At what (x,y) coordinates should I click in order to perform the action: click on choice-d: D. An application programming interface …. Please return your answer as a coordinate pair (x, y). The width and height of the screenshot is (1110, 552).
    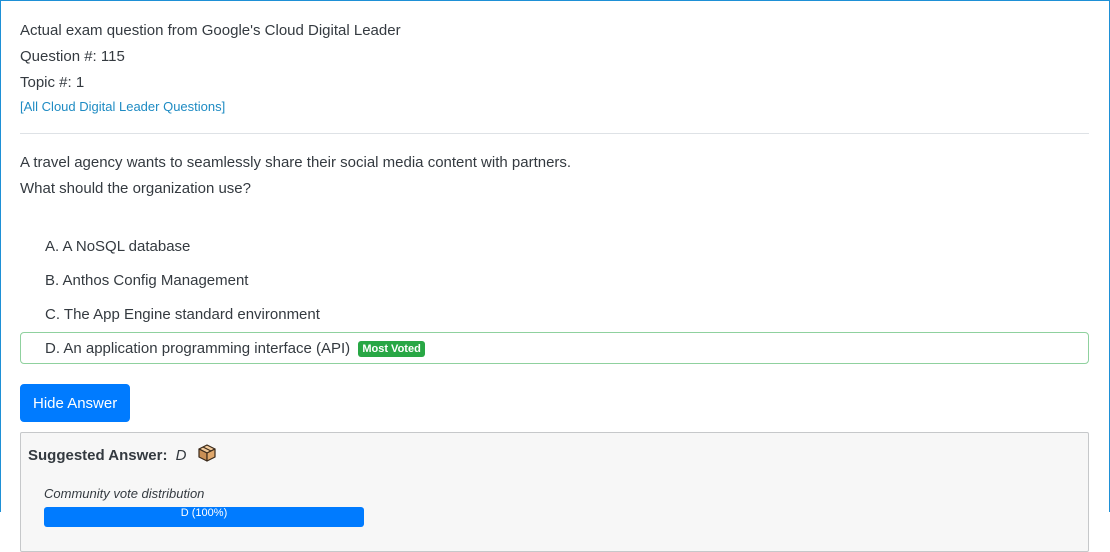
    Looking at the image, I should click on (554, 348).